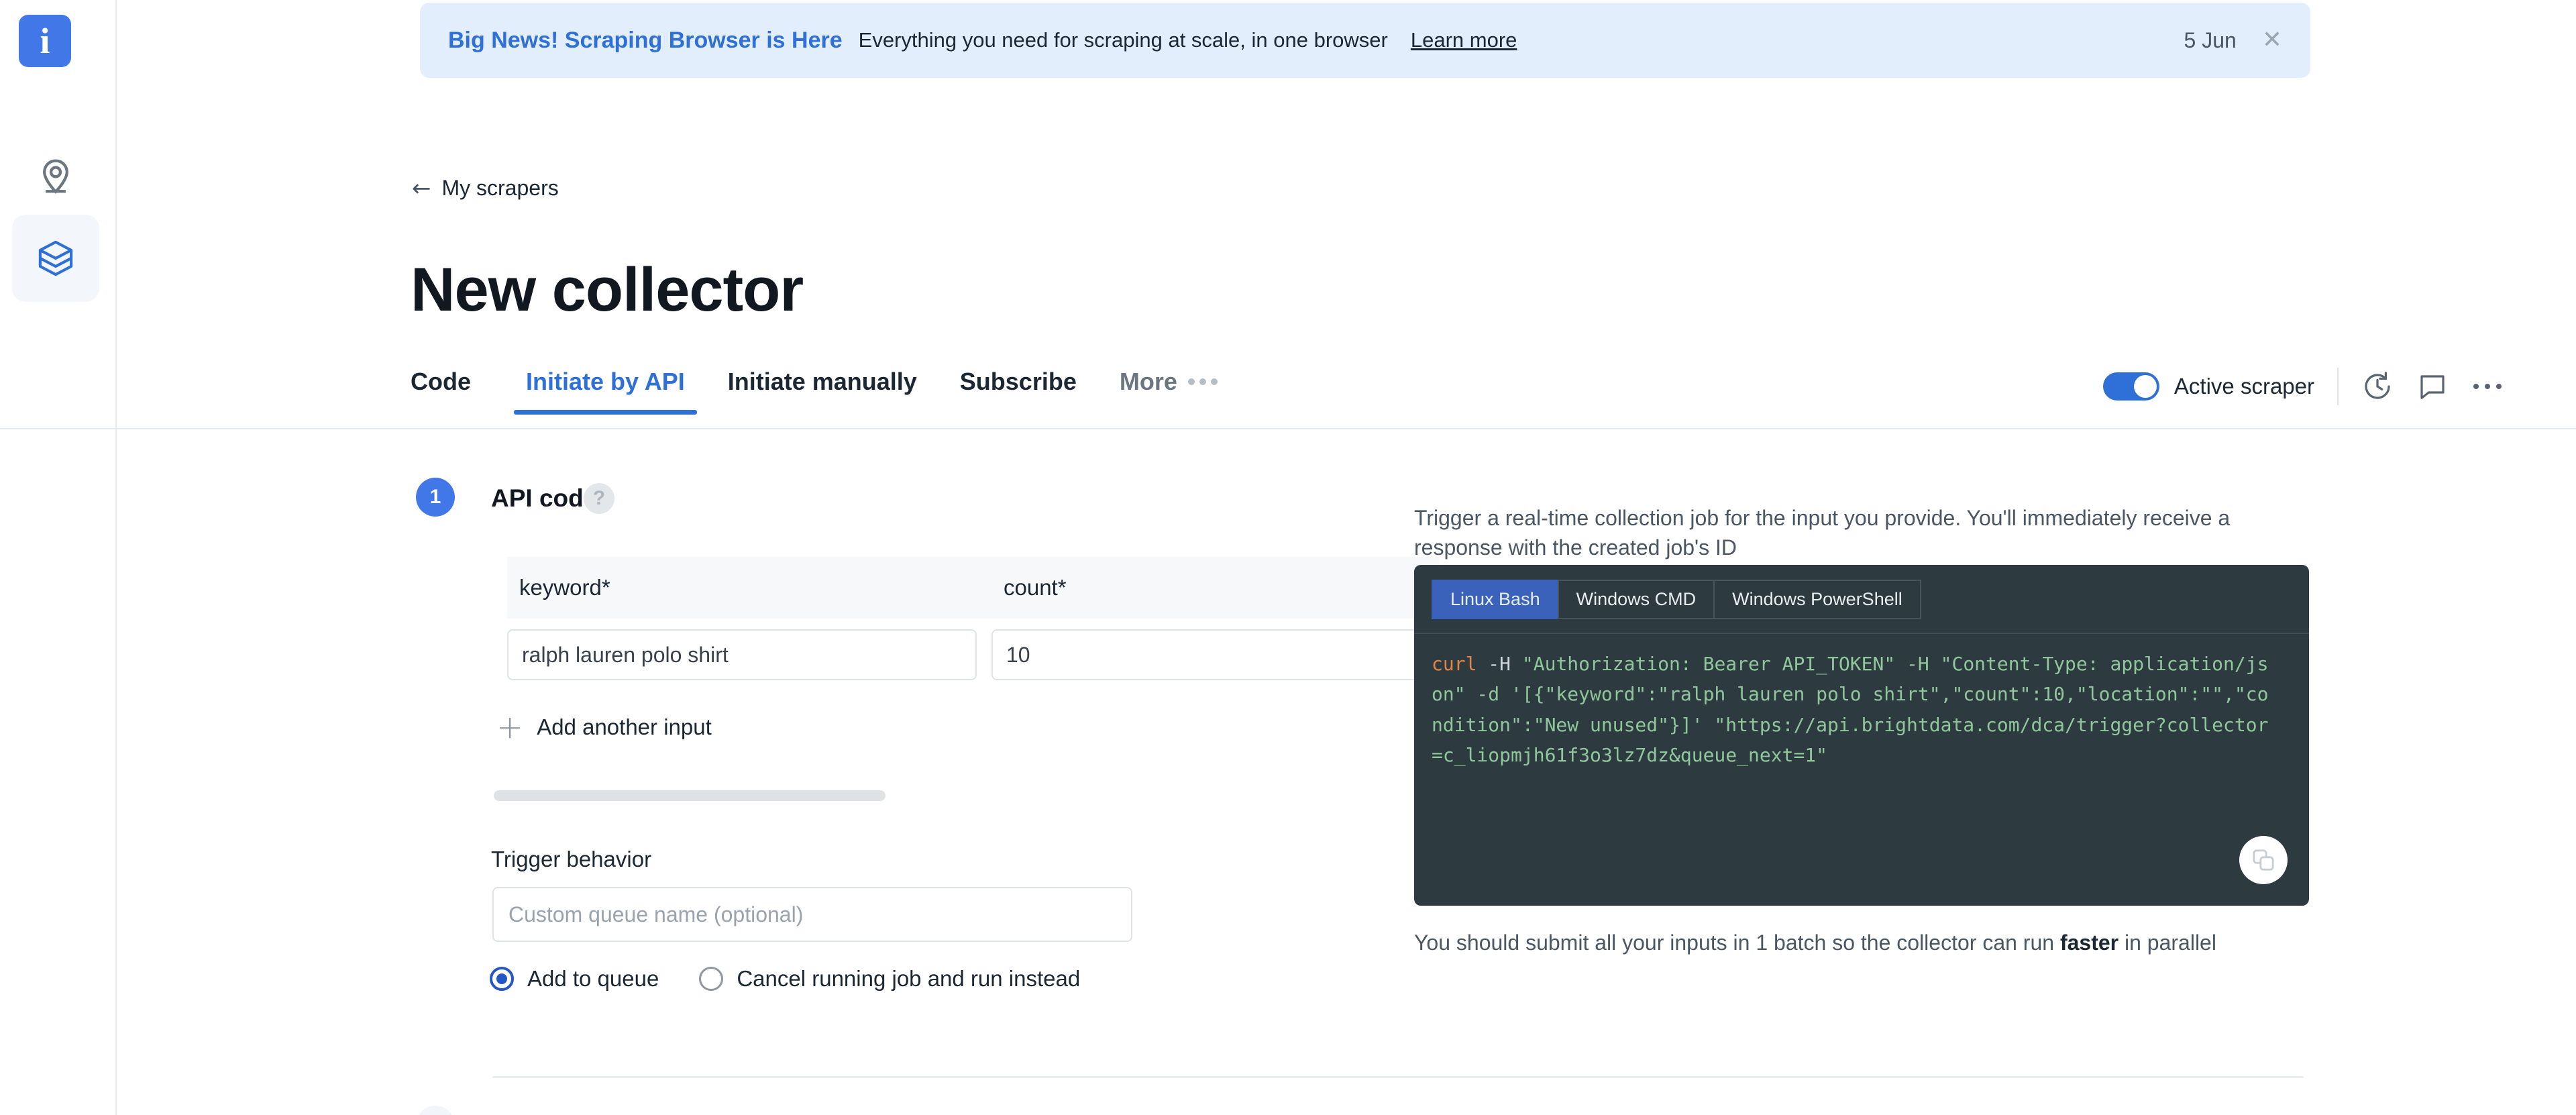 The width and height of the screenshot is (2576, 1115). What do you see at coordinates (624, 726) in the screenshot?
I see `add-another-input-label: Add another input` at bounding box center [624, 726].